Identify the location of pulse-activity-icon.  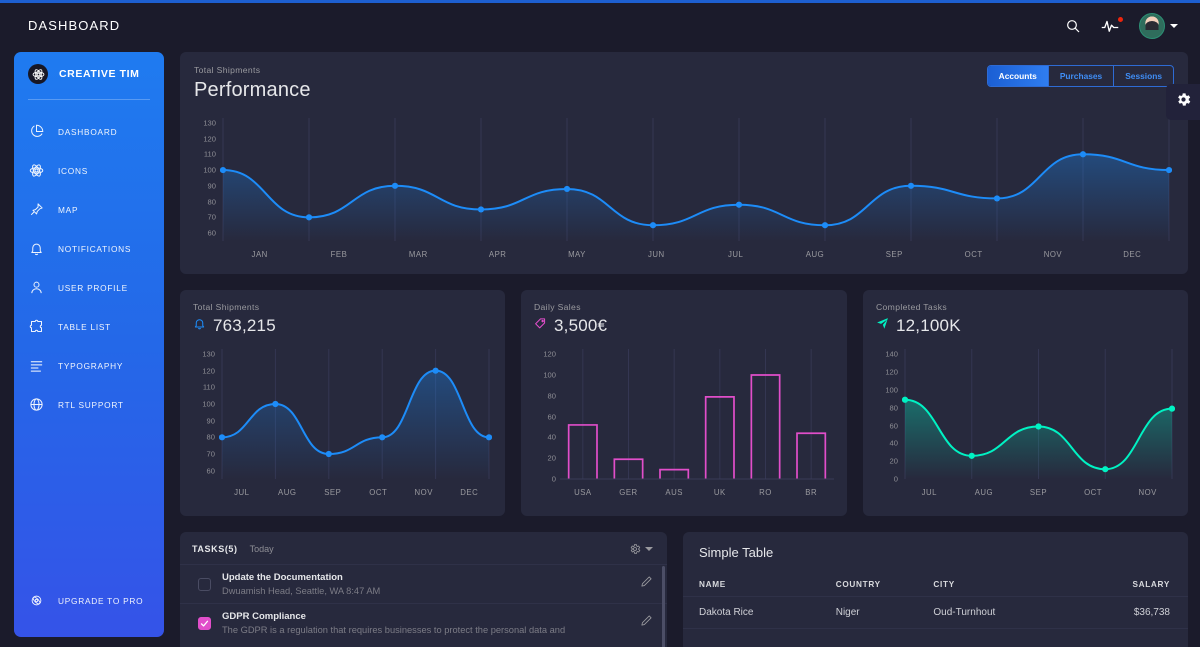
(1112, 25).